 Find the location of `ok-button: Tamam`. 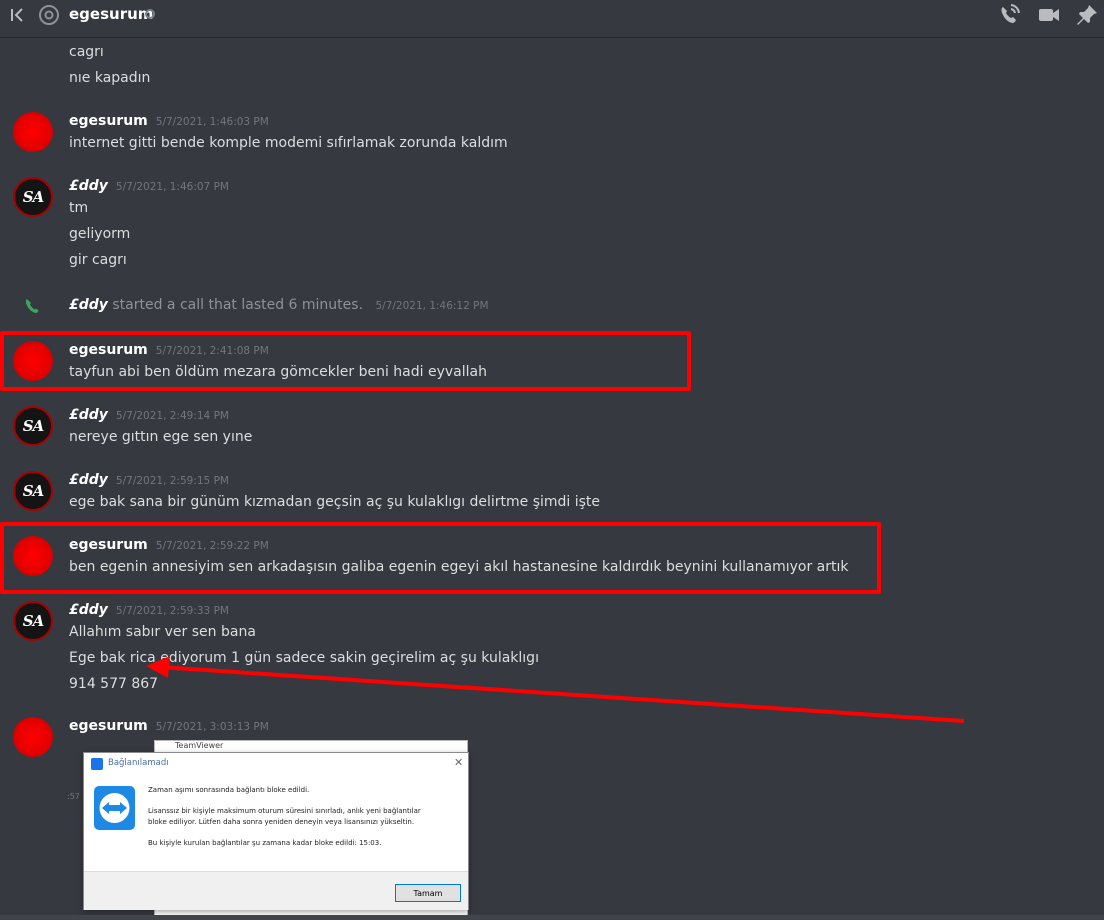

ok-button: Tamam is located at coordinates (428, 893).